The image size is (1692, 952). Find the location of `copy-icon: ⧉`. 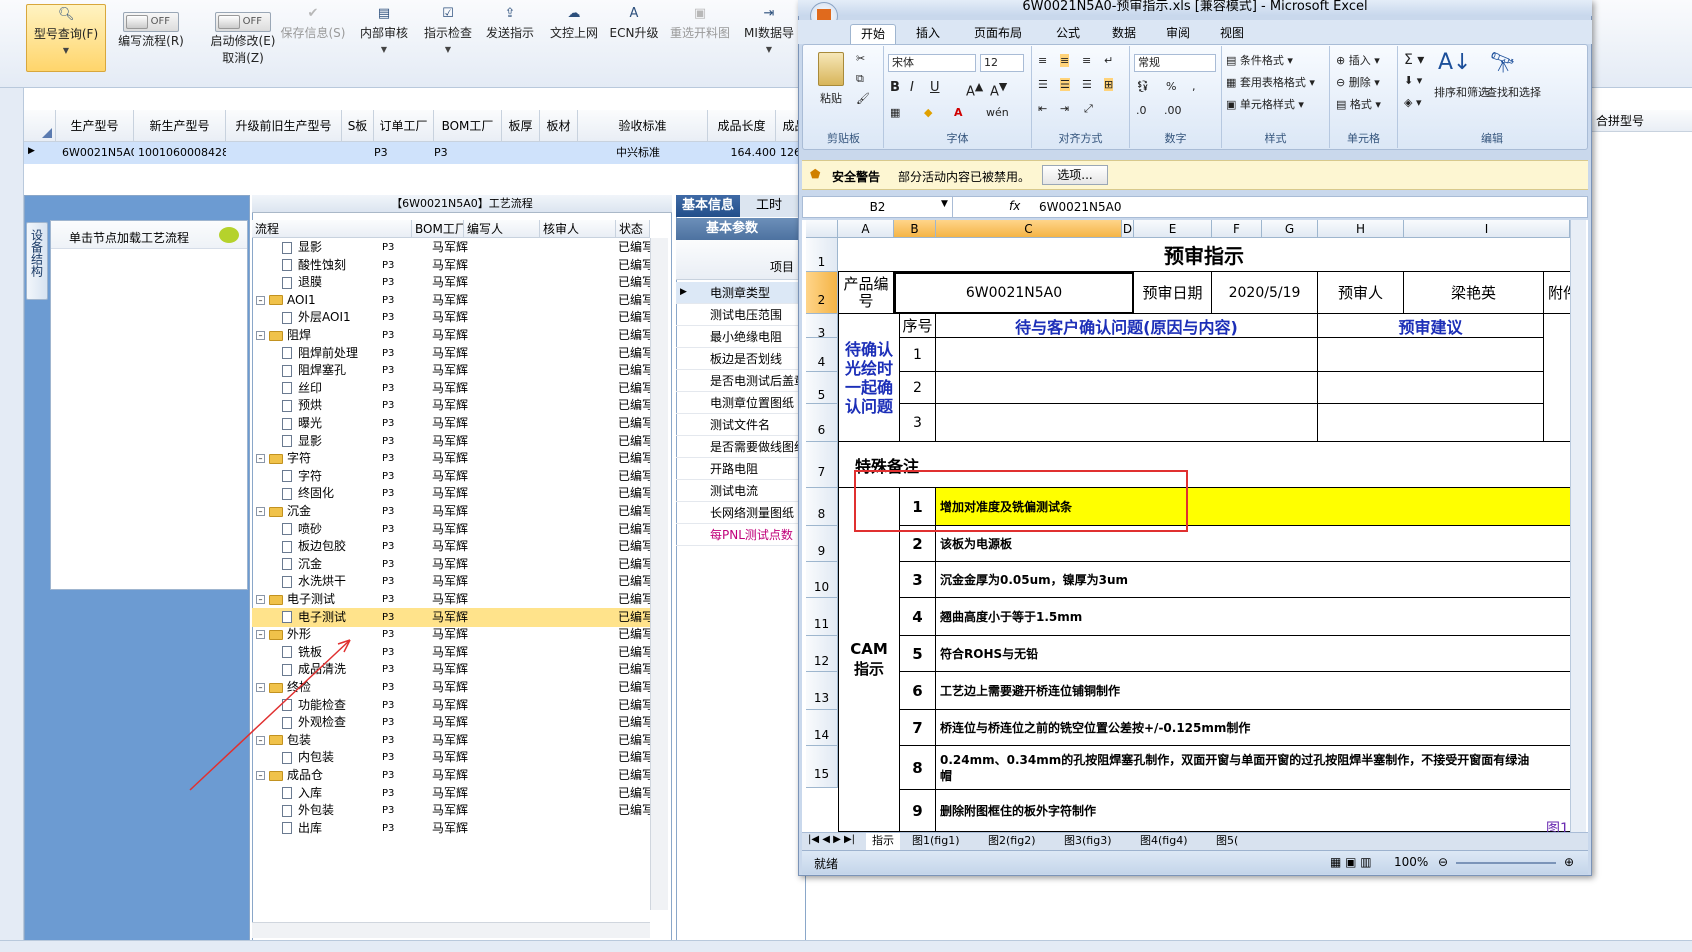

copy-icon: ⧉ is located at coordinates (860, 79).